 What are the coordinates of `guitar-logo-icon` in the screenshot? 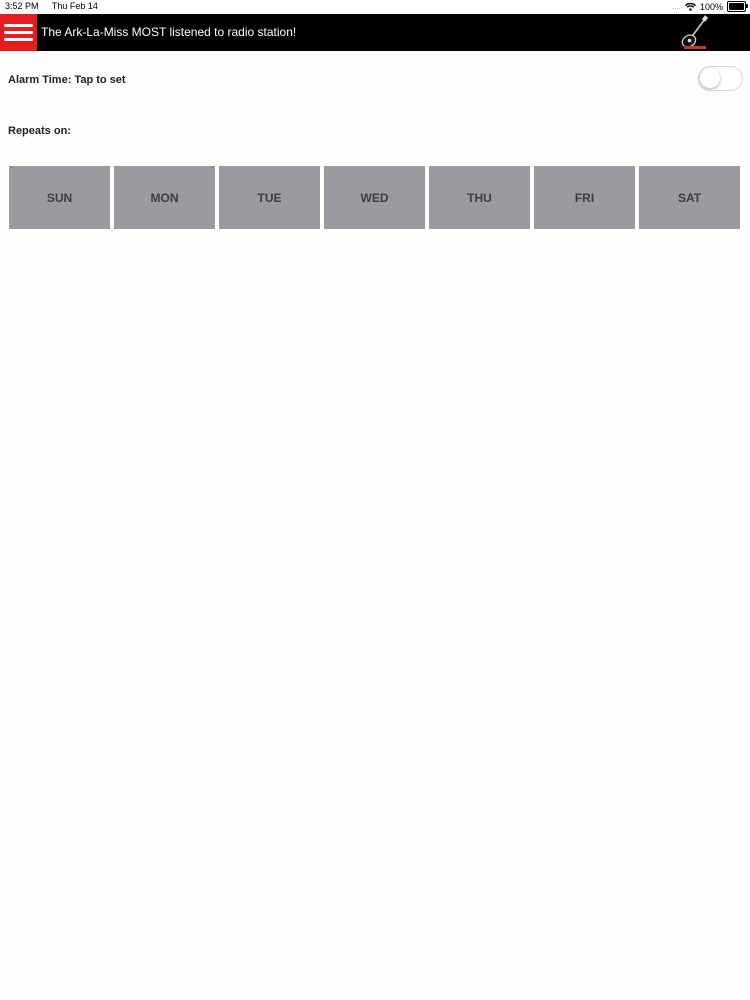 It's located at (695, 32).